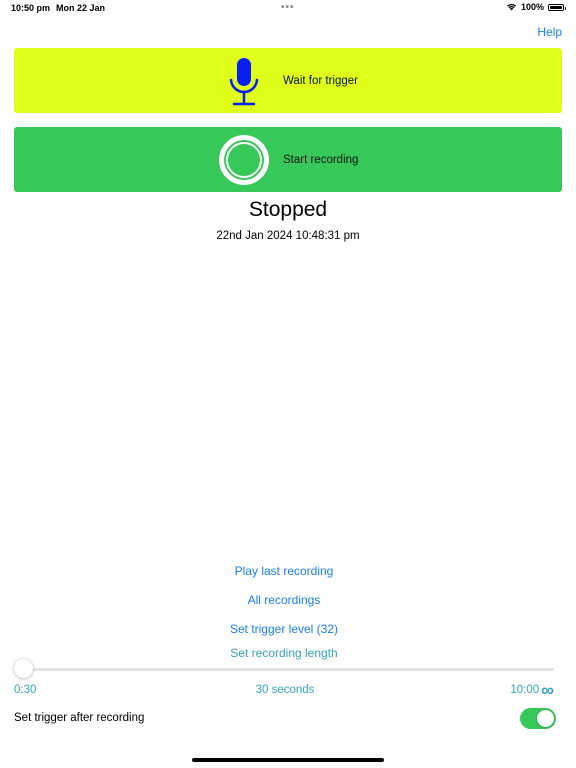 Image resolution: width=576 pixels, height=768 pixels. What do you see at coordinates (244, 82) in the screenshot?
I see `microphone-icon` at bounding box center [244, 82].